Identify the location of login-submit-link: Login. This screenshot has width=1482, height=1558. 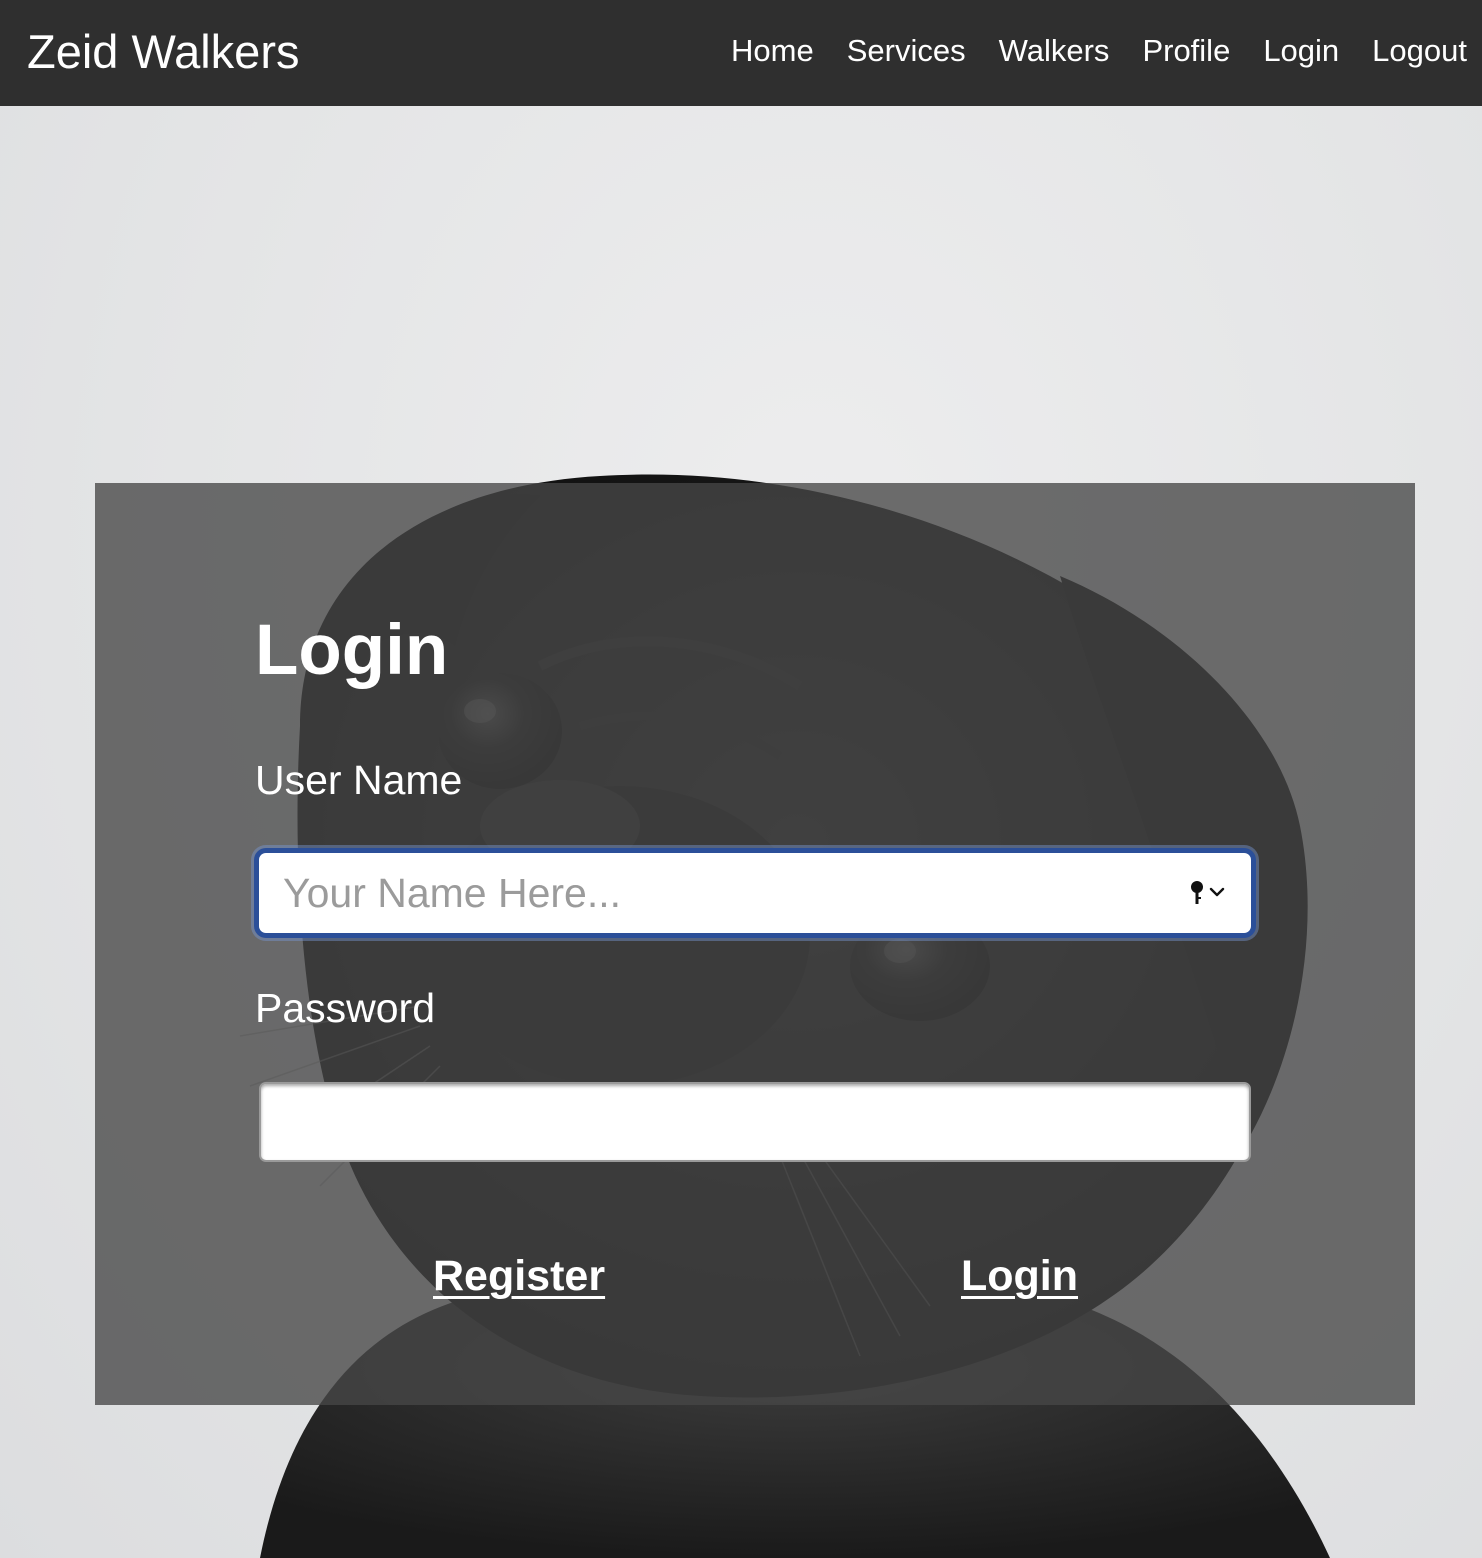
(1019, 1276).